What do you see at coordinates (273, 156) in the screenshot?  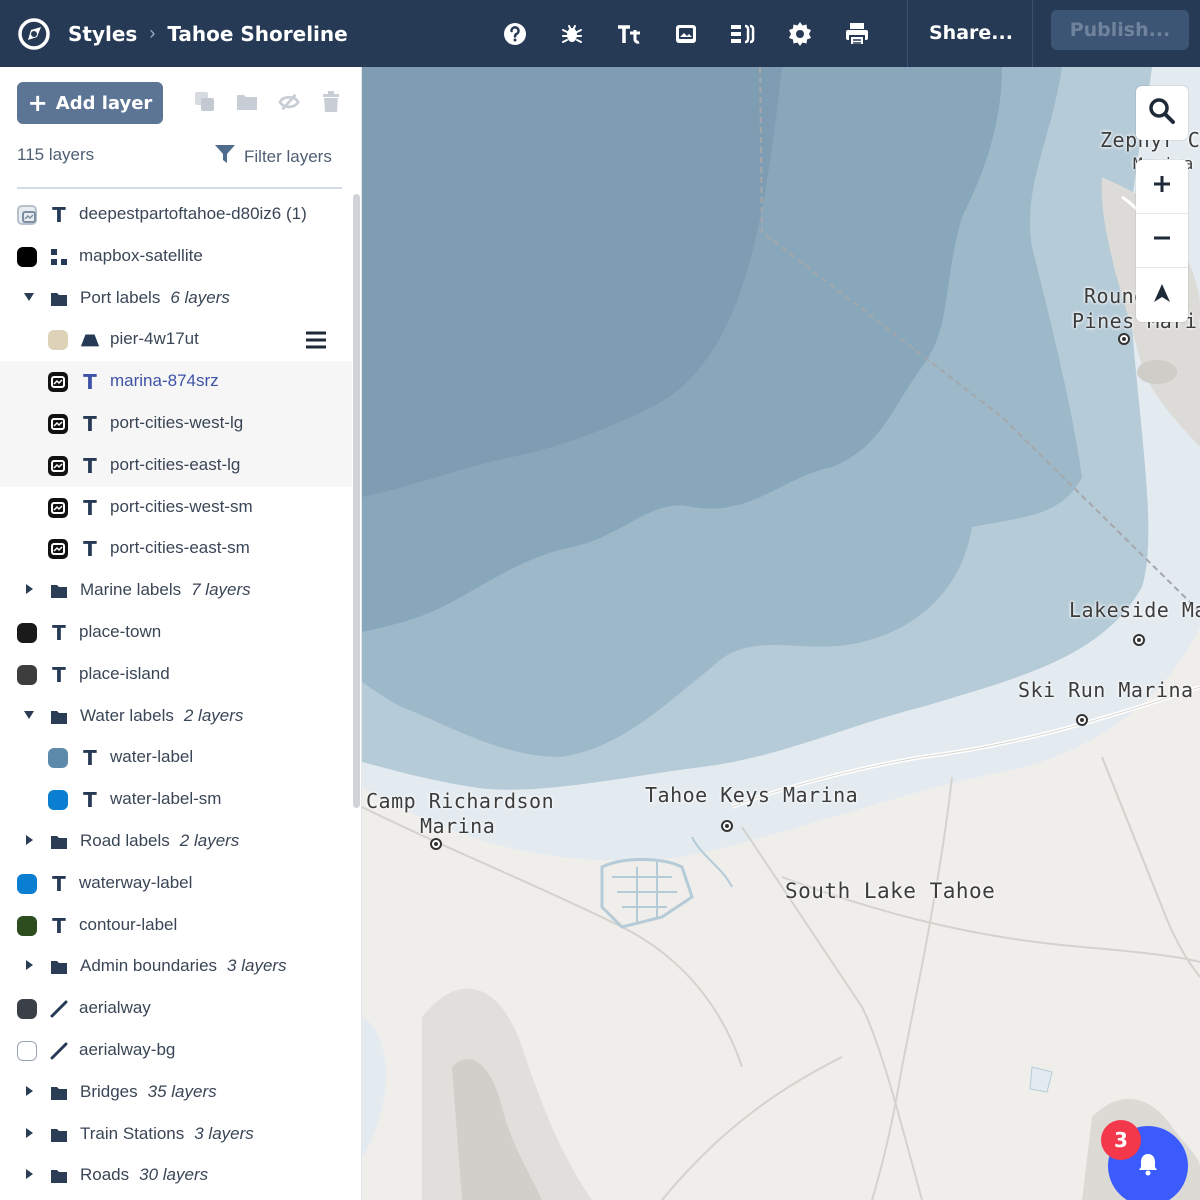 I see `filter-layers-button: Filter layers` at bounding box center [273, 156].